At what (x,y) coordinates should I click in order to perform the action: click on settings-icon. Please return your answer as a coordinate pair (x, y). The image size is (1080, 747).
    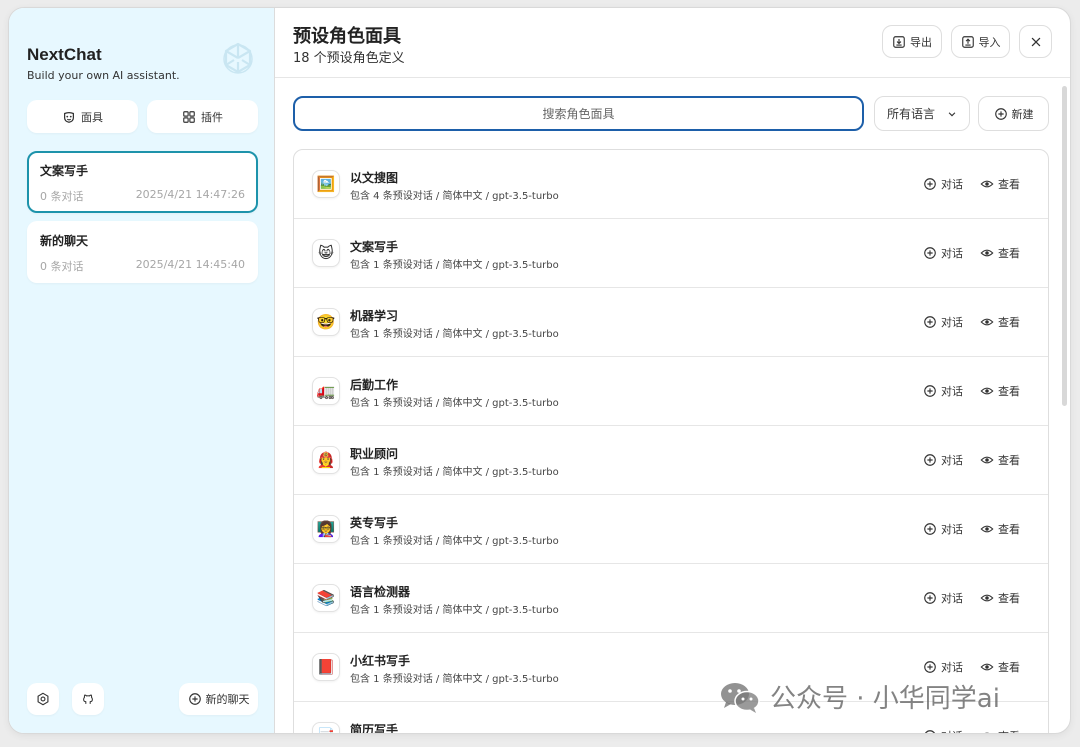
    Looking at the image, I should click on (43, 699).